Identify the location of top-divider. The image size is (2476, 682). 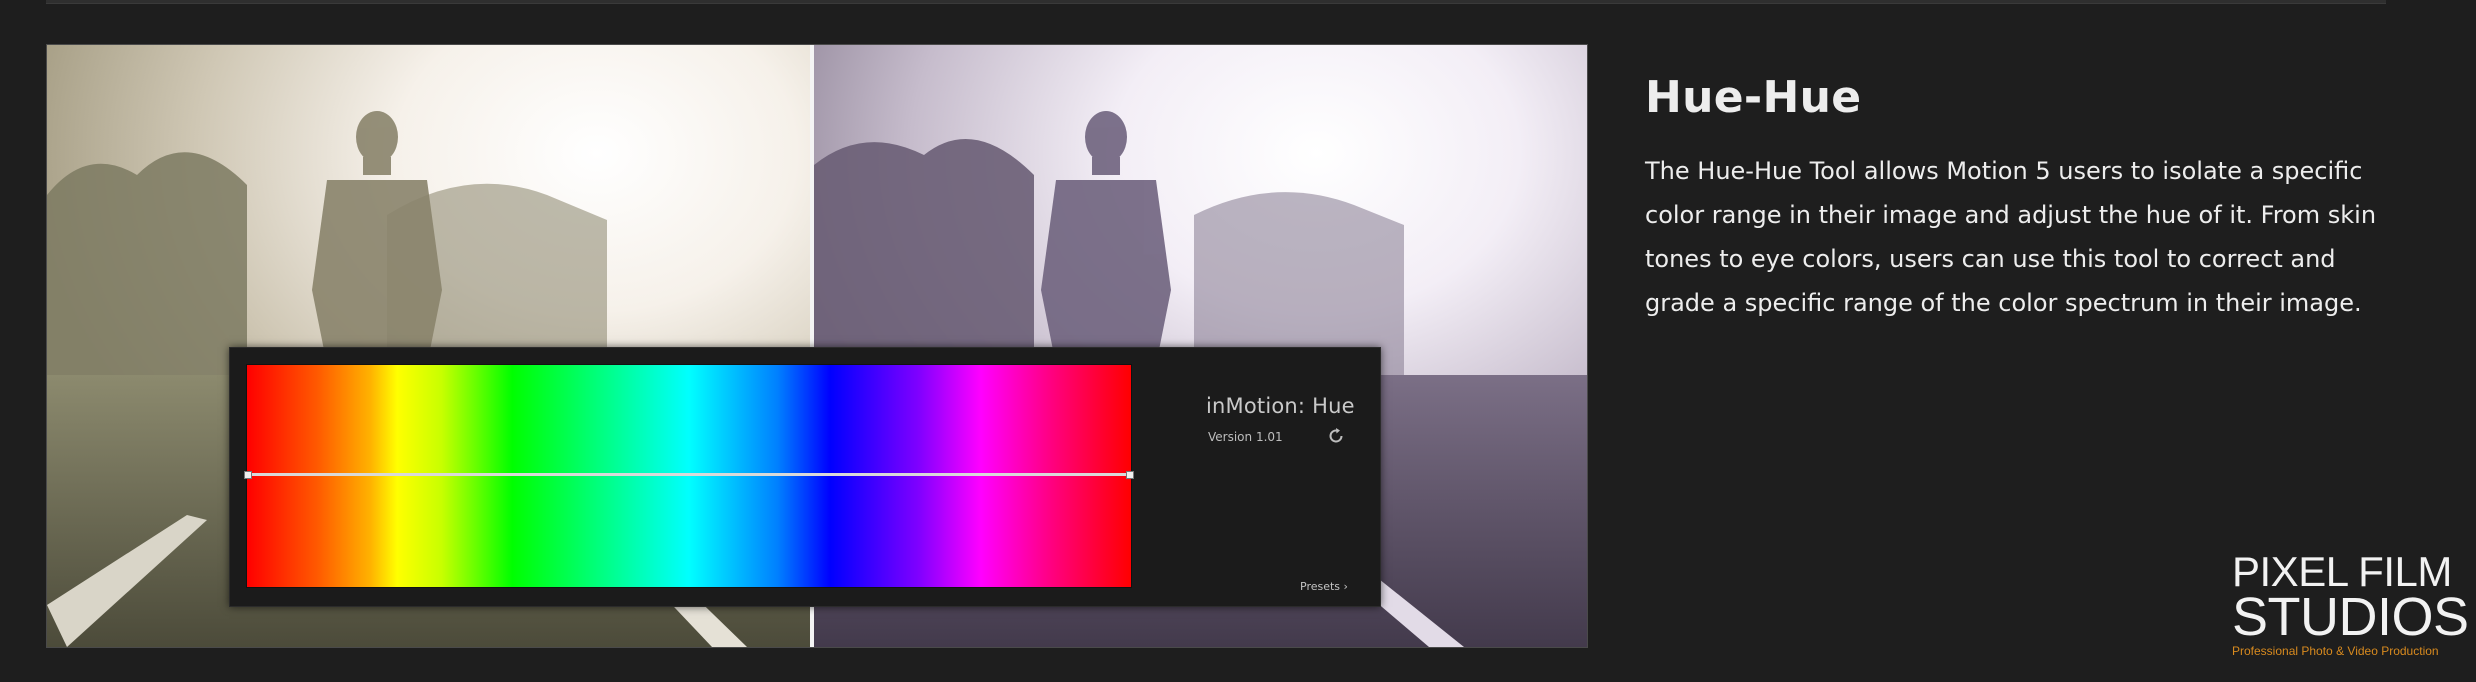
(1216, 2).